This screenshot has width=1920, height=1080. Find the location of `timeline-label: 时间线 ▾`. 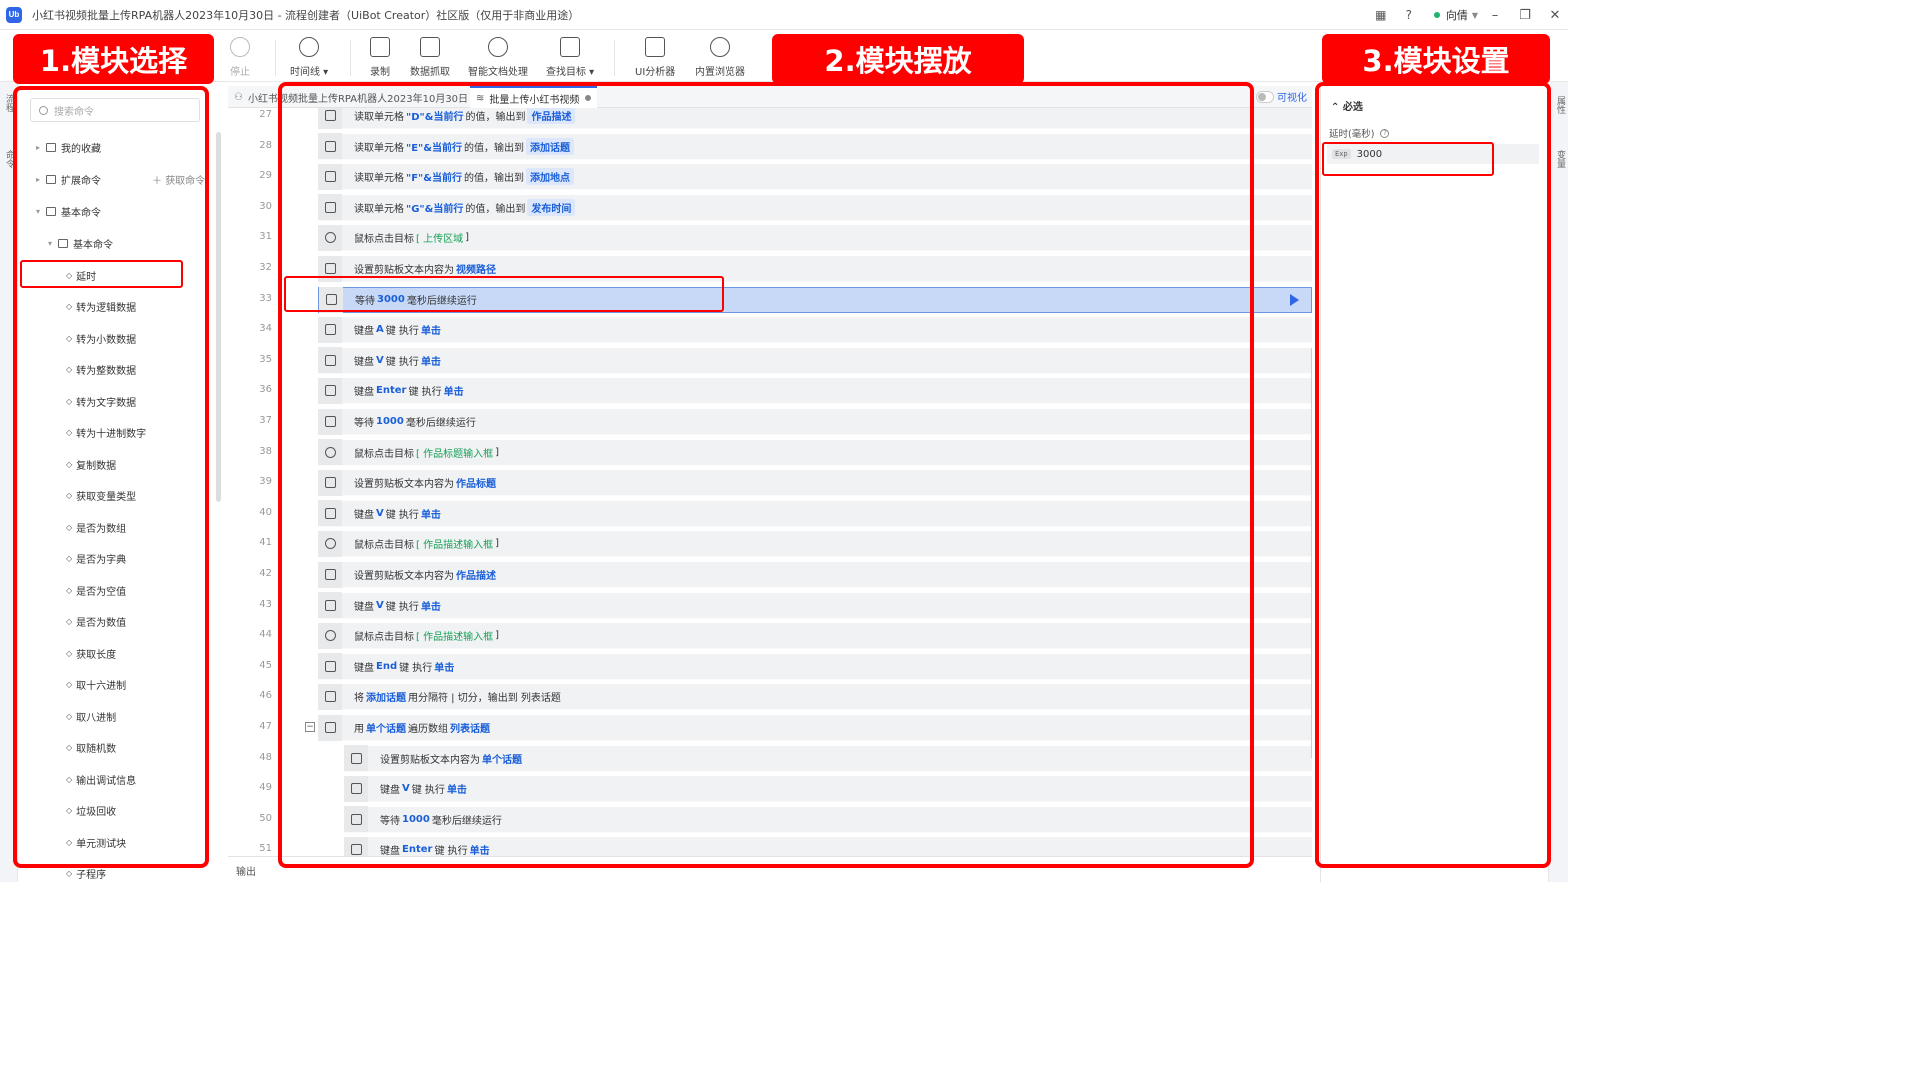

timeline-label: 时间线 ▾ is located at coordinates (309, 72).